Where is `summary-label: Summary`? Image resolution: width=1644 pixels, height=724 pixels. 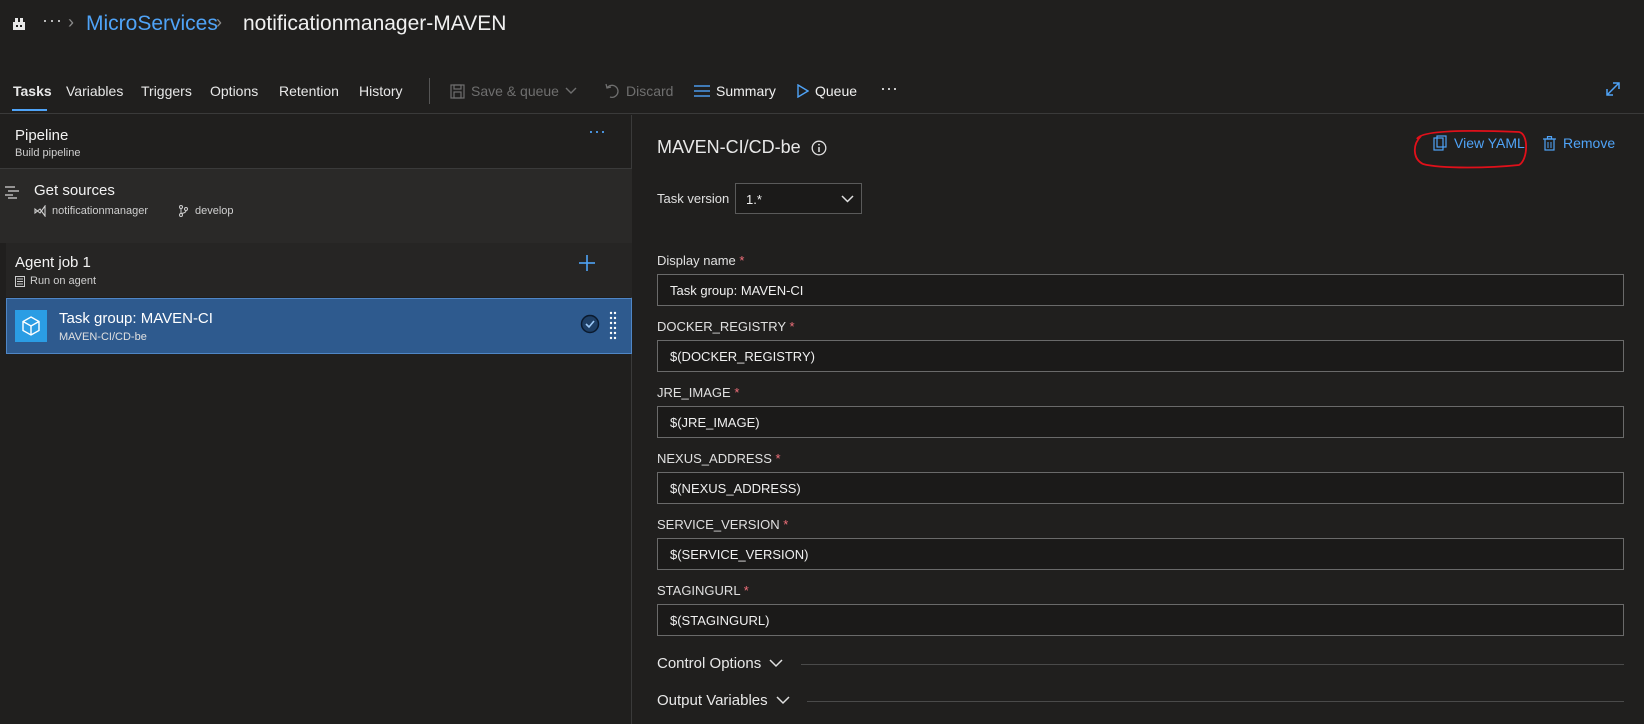 summary-label: Summary is located at coordinates (746, 91).